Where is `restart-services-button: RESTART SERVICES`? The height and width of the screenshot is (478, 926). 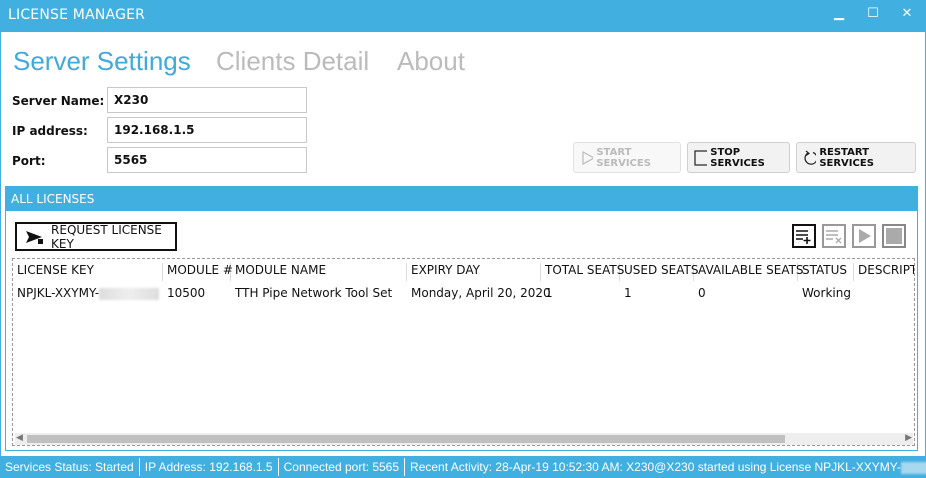 restart-services-button: RESTART SERVICES is located at coordinates (856, 157).